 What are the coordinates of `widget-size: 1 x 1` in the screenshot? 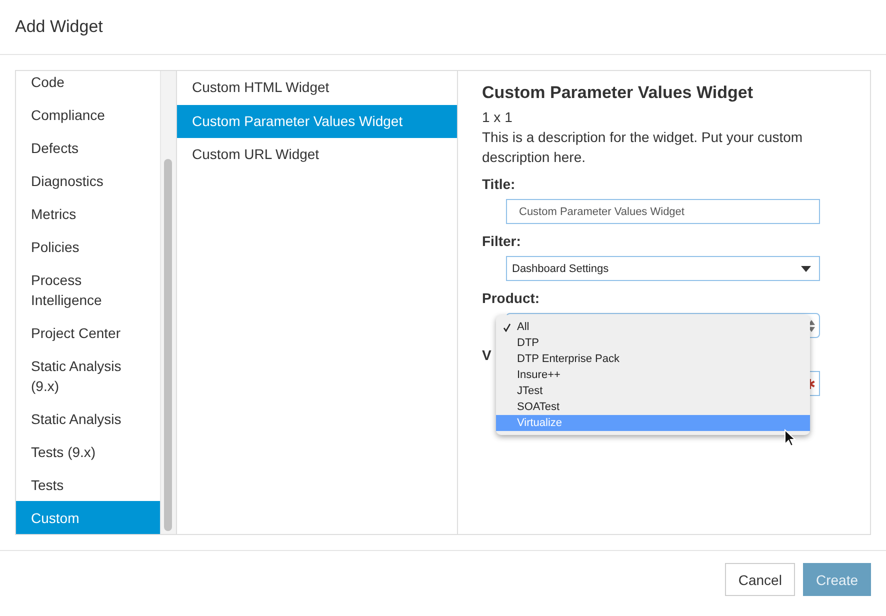 It's located at (498, 117).